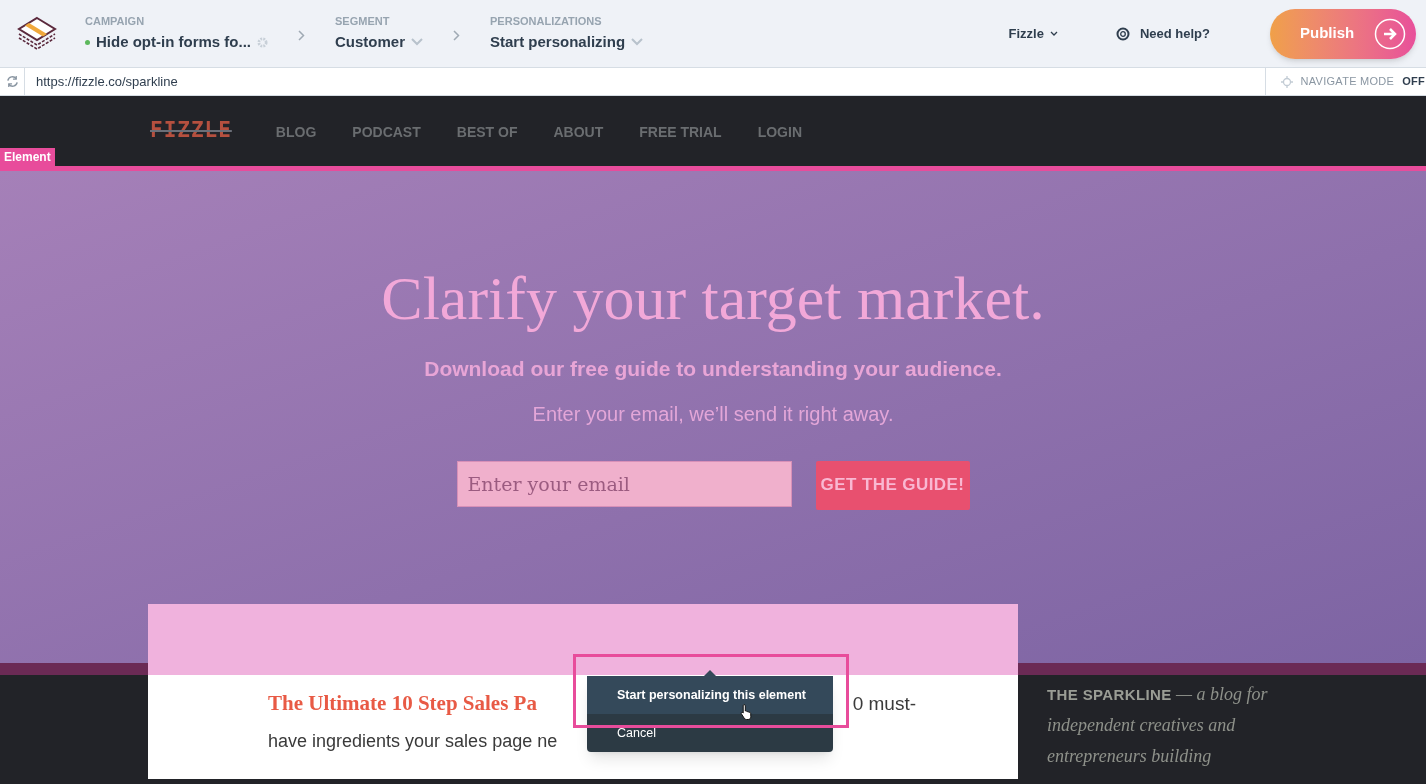 The height and width of the screenshot is (784, 1426). What do you see at coordinates (487, 132) in the screenshot?
I see `nav-link: BEST OF` at bounding box center [487, 132].